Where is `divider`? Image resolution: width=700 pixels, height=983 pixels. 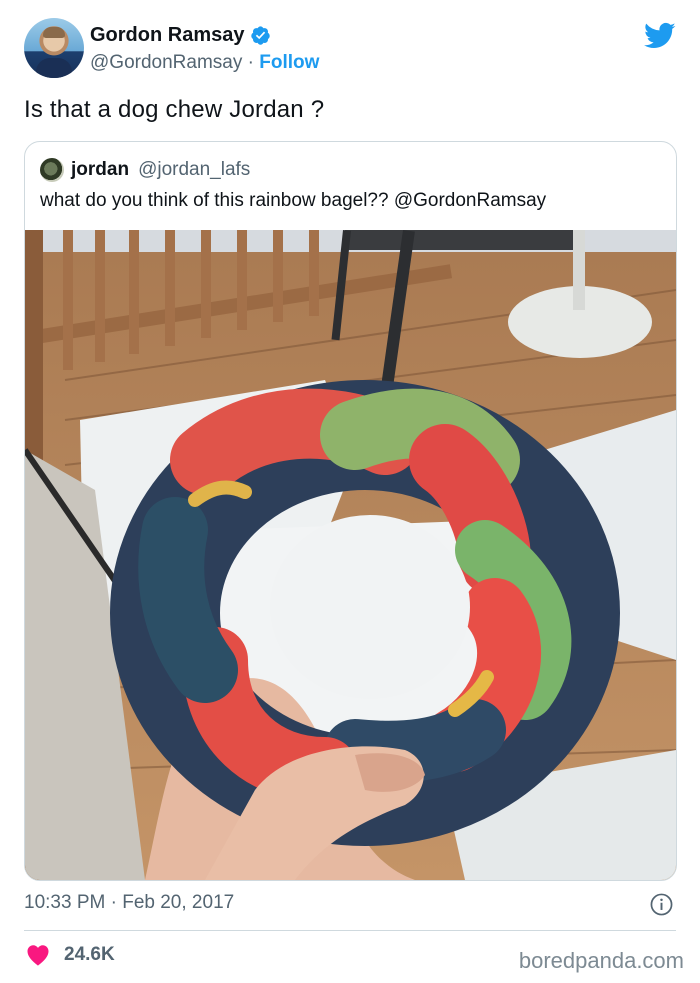 divider is located at coordinates (350, 930).